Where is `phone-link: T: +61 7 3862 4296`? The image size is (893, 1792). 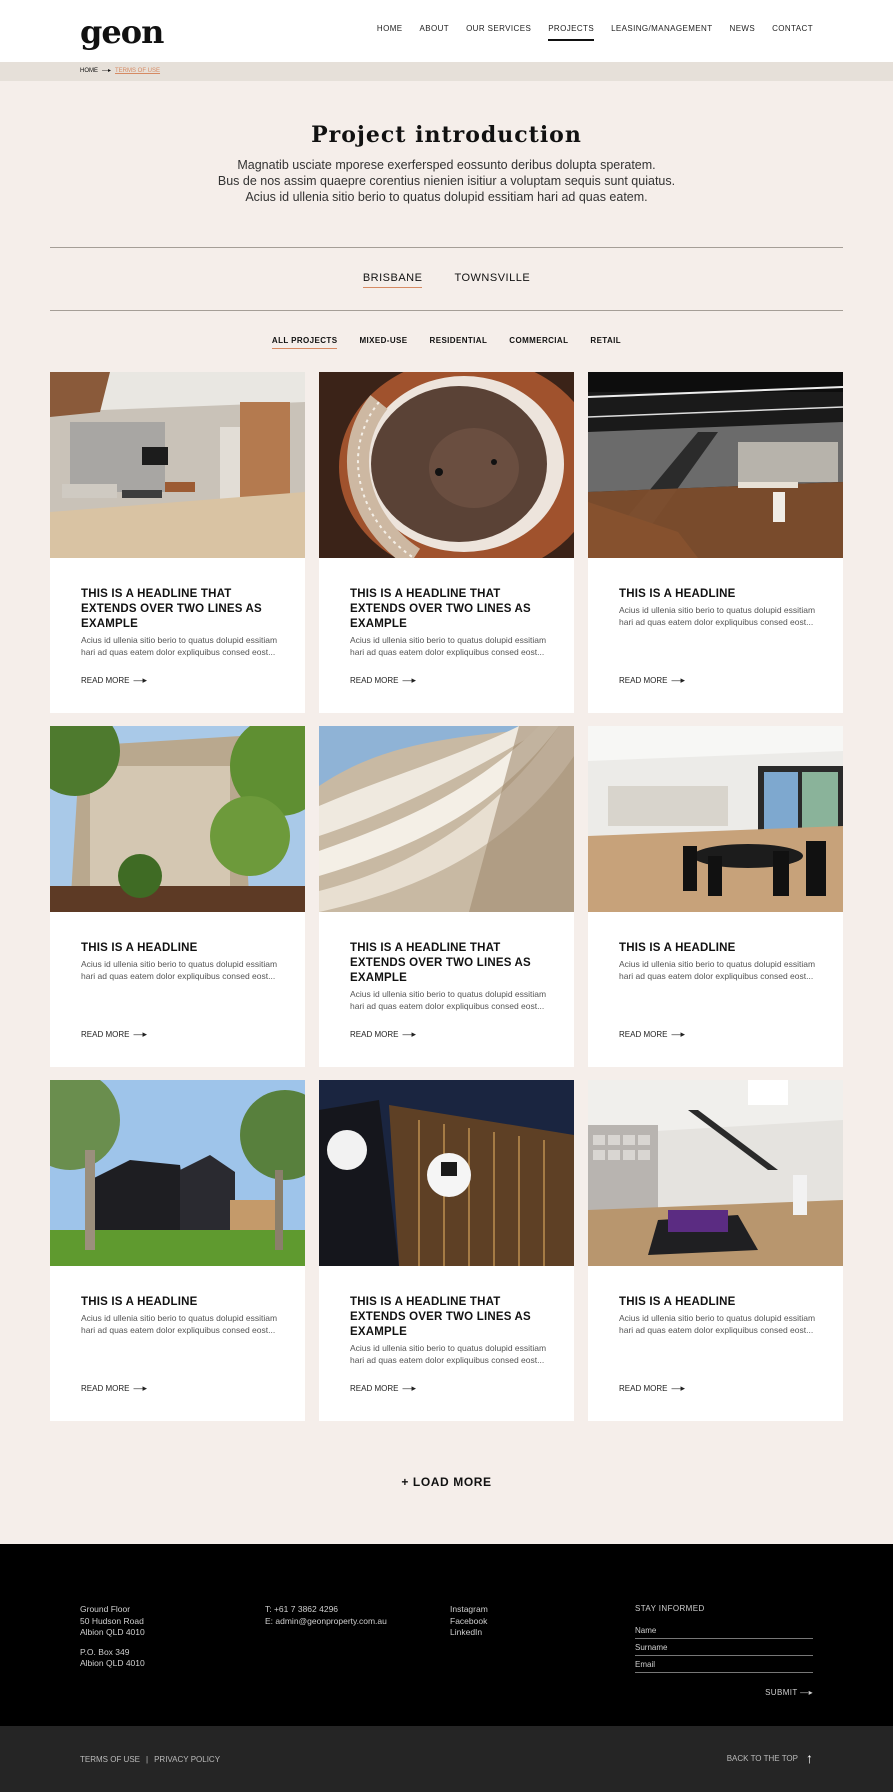
phone-link: T: +61 7 3862 4296 is located at coordinates (326, 1610).